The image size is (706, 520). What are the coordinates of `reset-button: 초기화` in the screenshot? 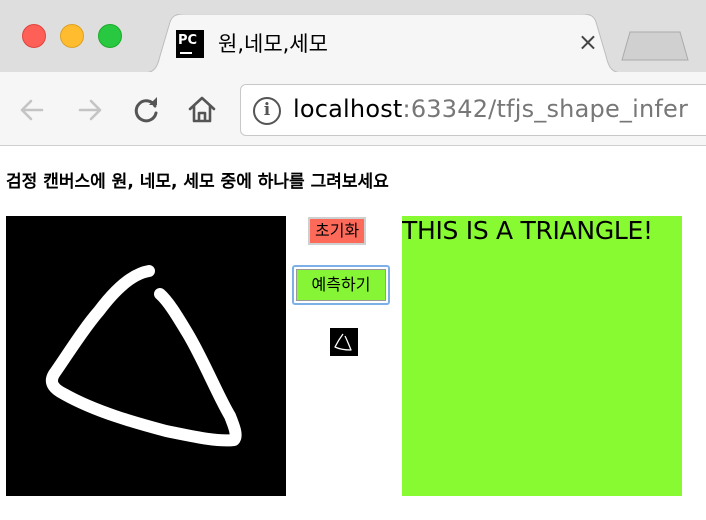 It's located at (337, 231).